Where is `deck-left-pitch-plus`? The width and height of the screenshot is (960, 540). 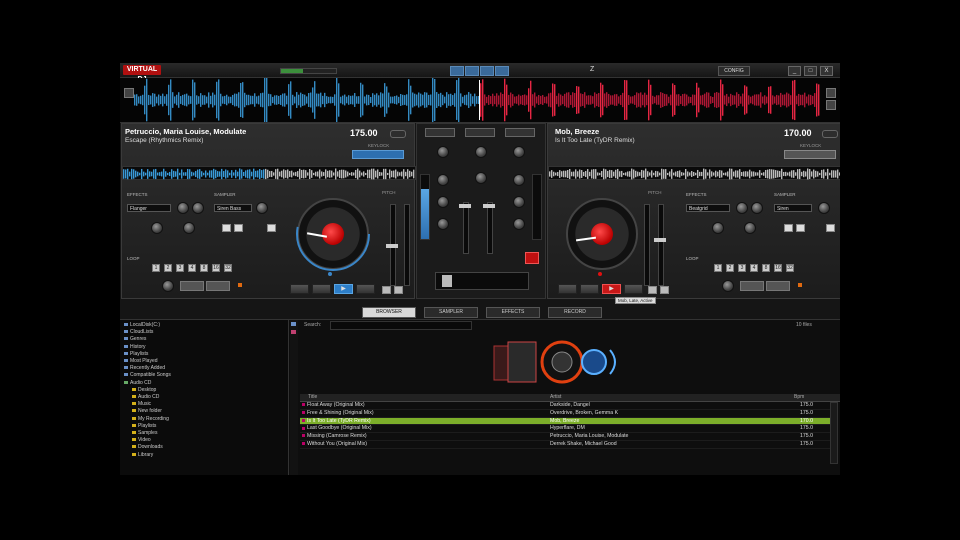
deck-left-pitch-plus is located at coordinates (398, 290).